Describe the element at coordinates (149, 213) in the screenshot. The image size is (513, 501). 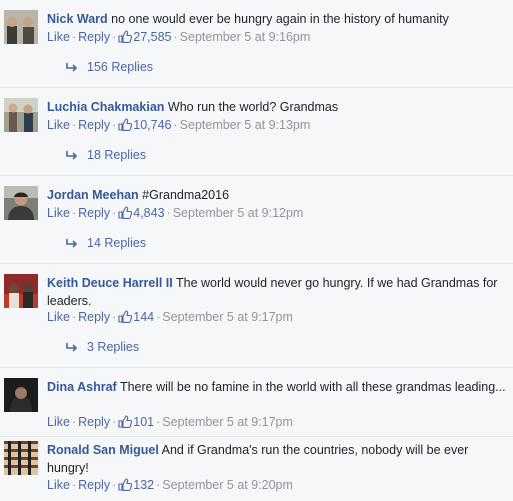
I see `like-count-value: 4,843` at that location.